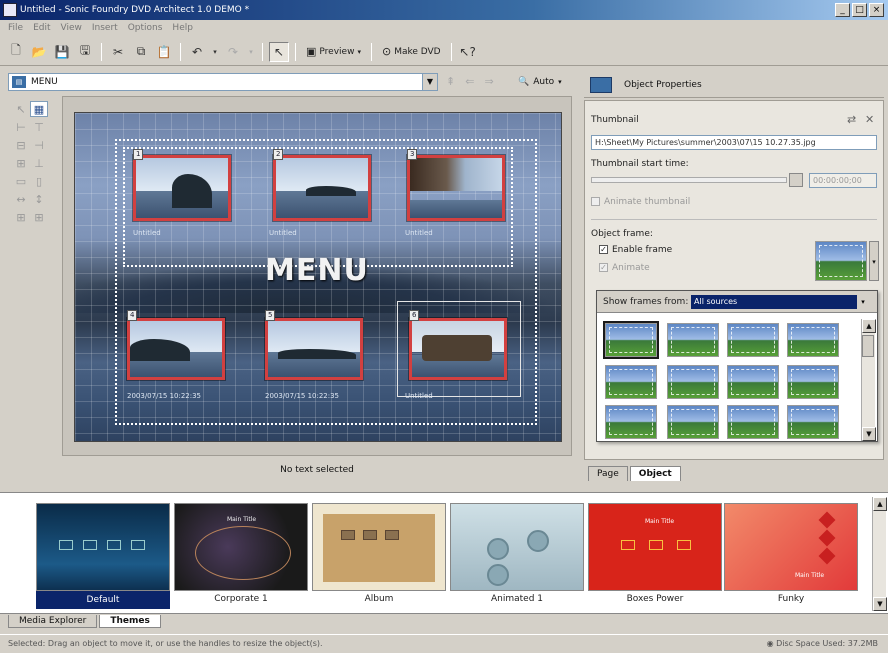 The height and width of the screenshot is (653, 888). Describe the element at coordinates (39, 181) in the screenshot. I see `space-vertical-icon: ▯` at that location.